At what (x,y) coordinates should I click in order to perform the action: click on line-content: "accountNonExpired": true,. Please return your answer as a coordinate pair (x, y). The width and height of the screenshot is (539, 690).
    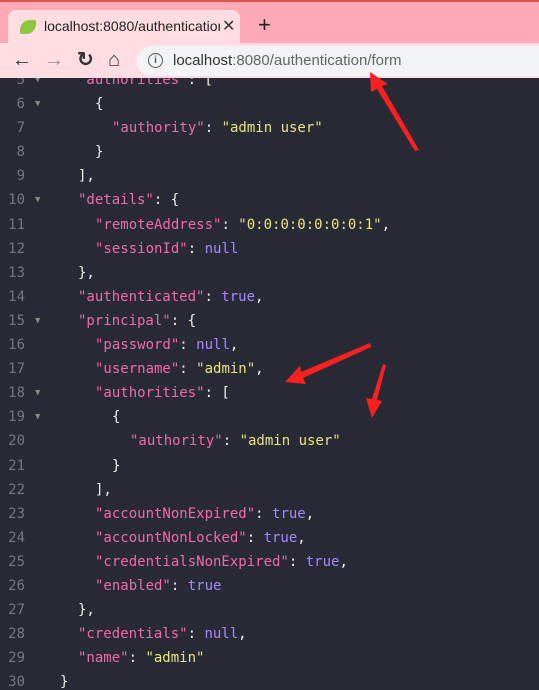
    Looking at the image, I should click on (204, 514).